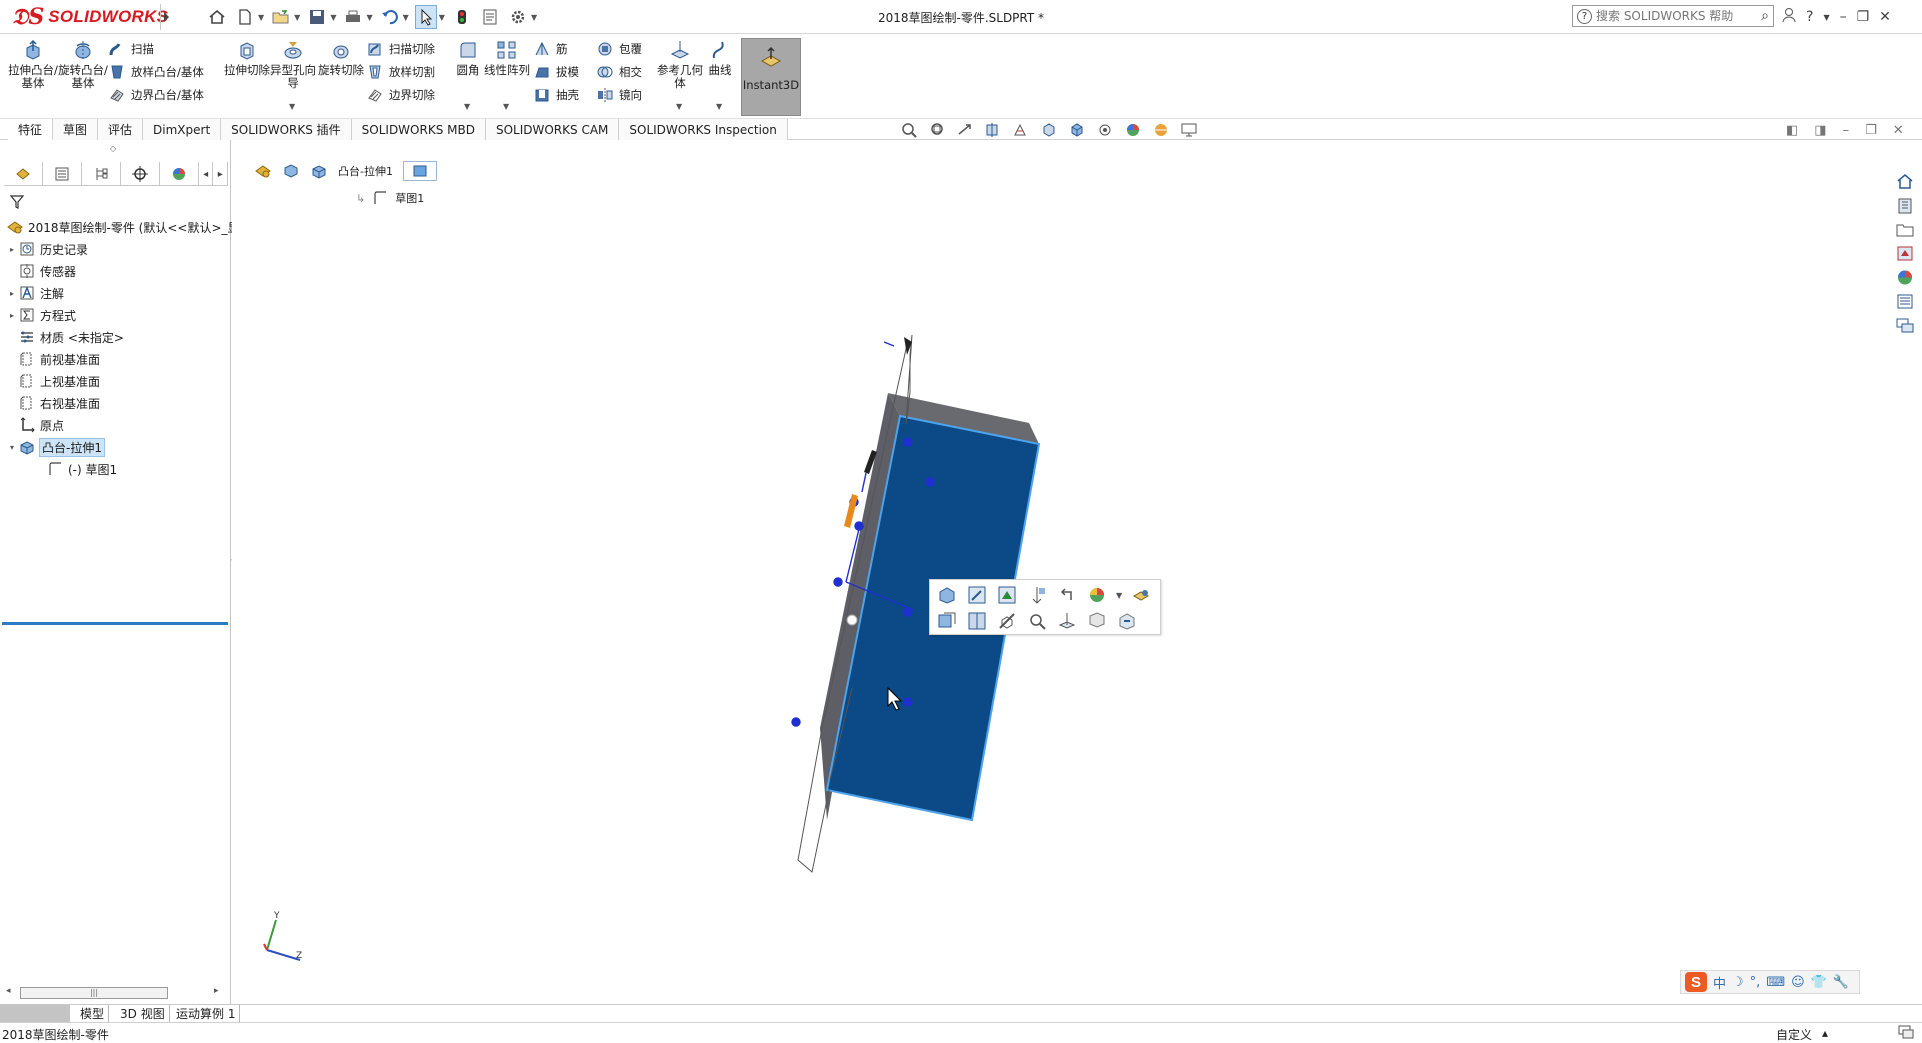 This screenshot has width=1922, height=1043. What do you see at coordinates (1755, 982) in the screenshot?
I see `punctuation-icon: °,` at bounding box center [1755, 982].